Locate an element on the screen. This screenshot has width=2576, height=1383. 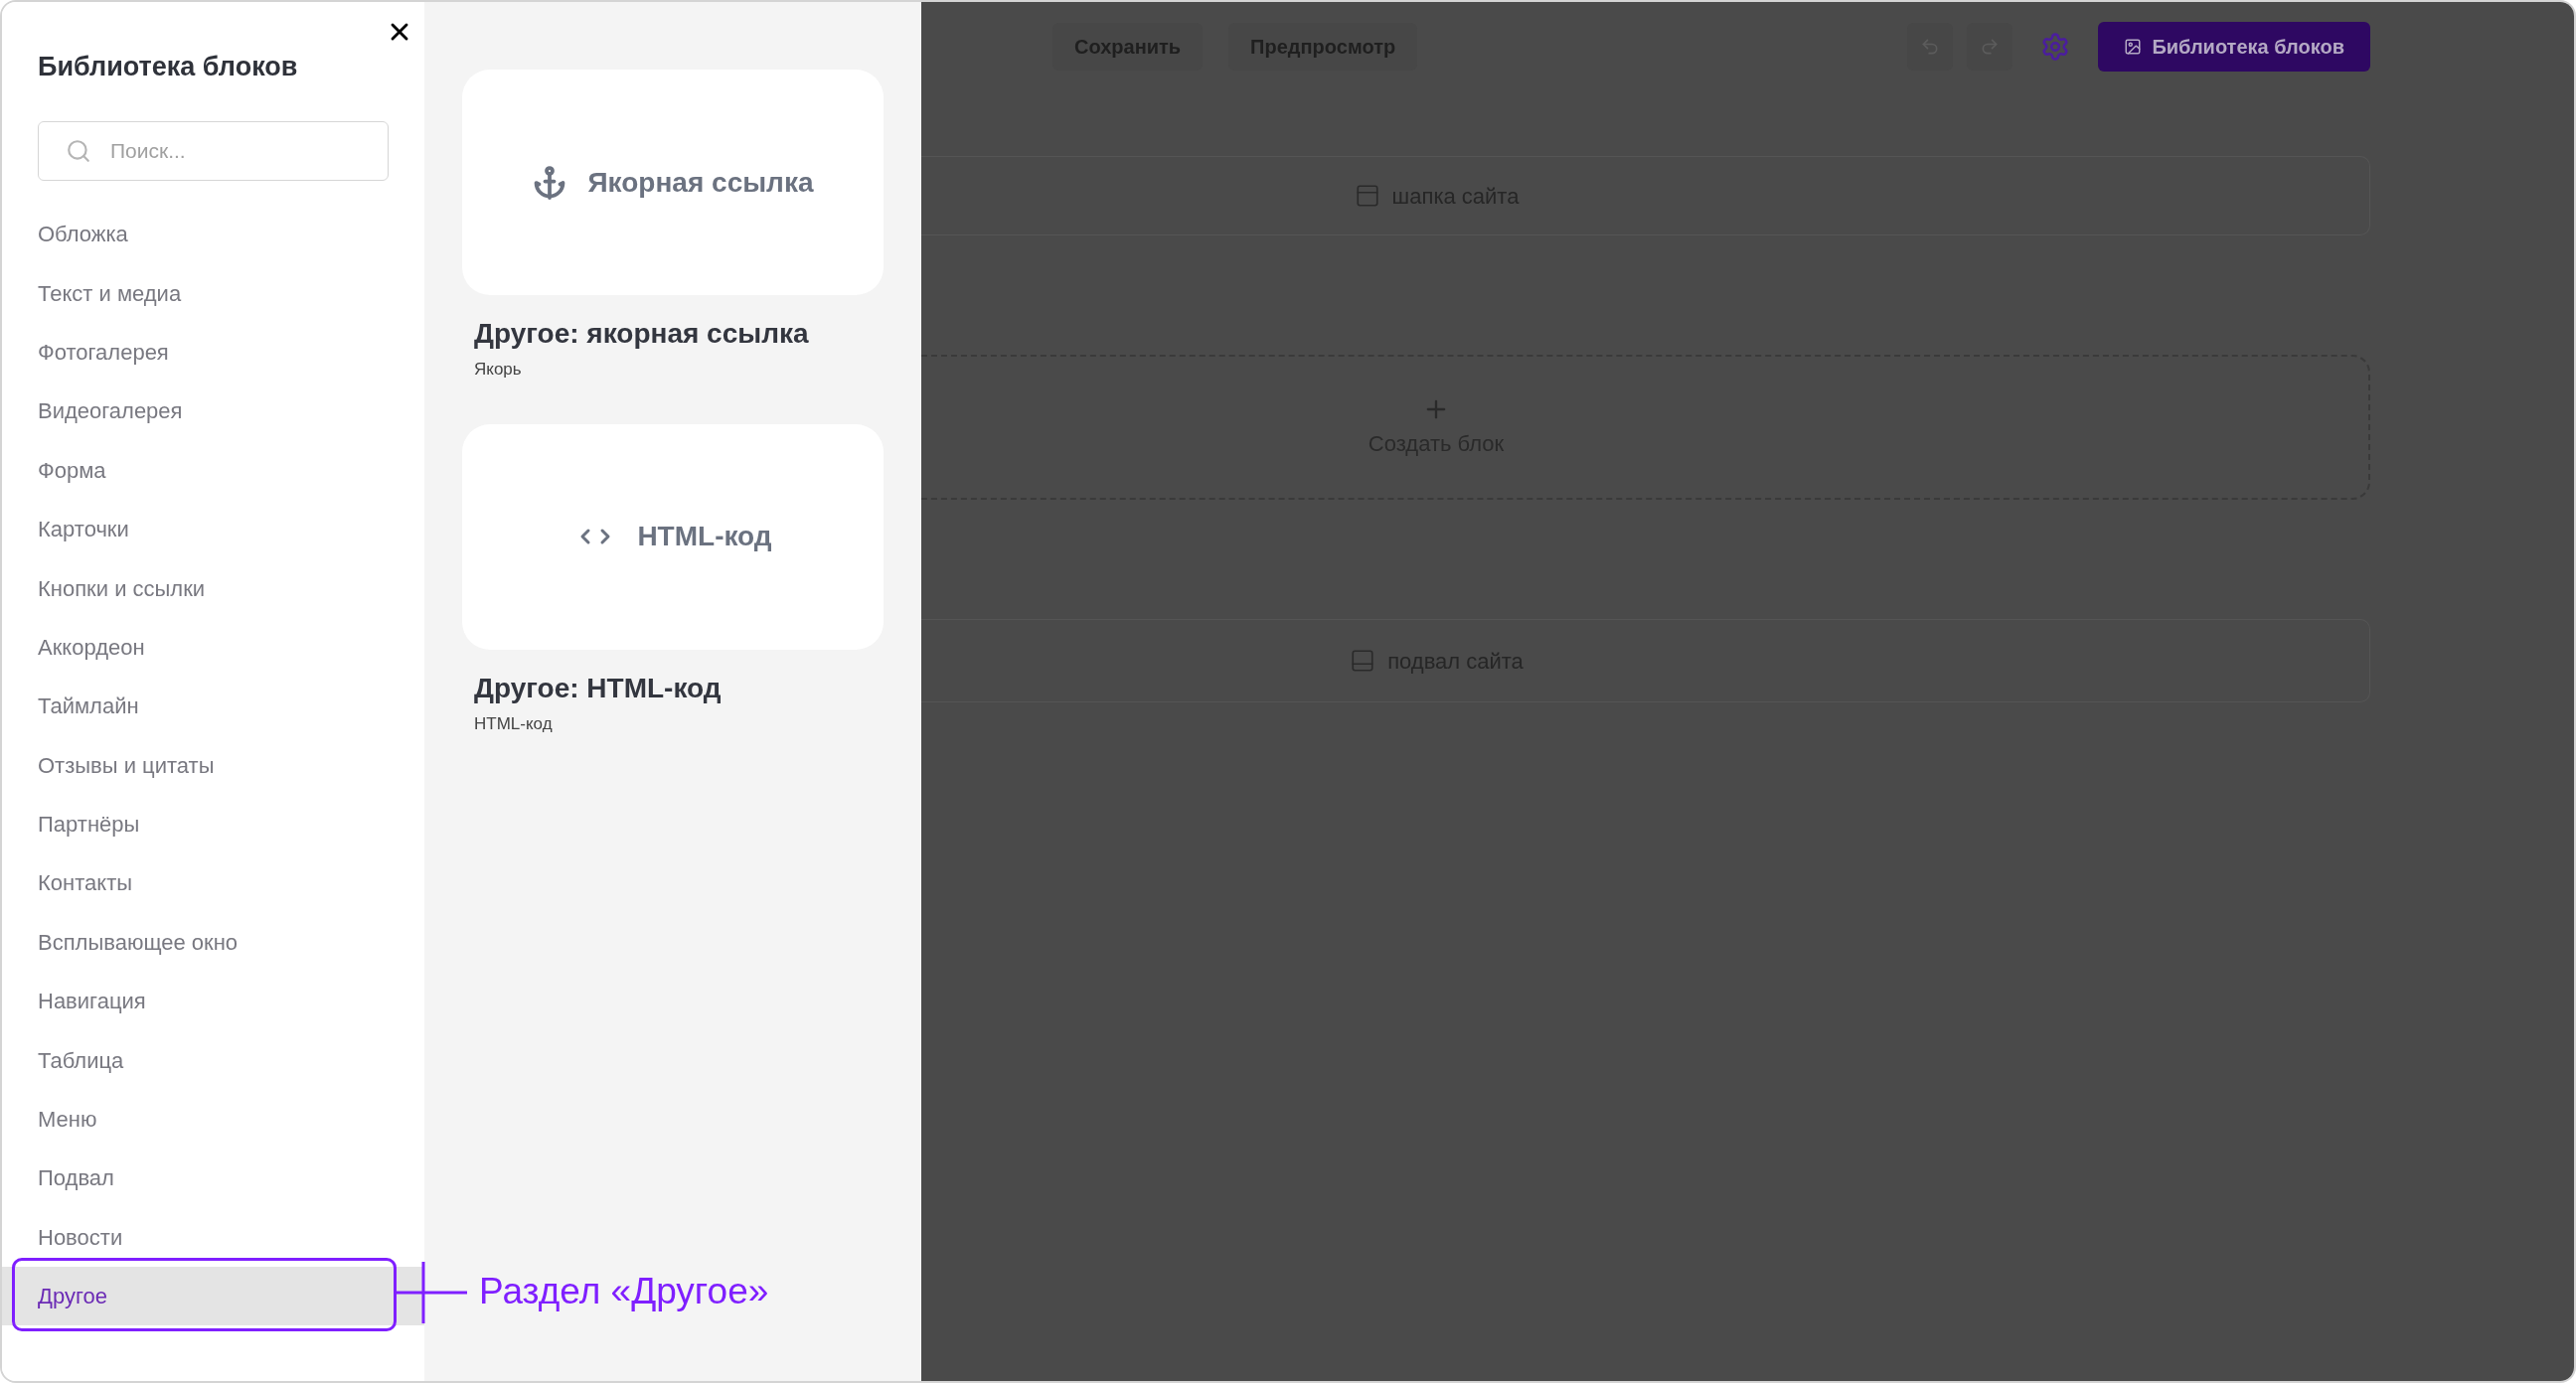
image-icon is located at coordinates (2133, 47).